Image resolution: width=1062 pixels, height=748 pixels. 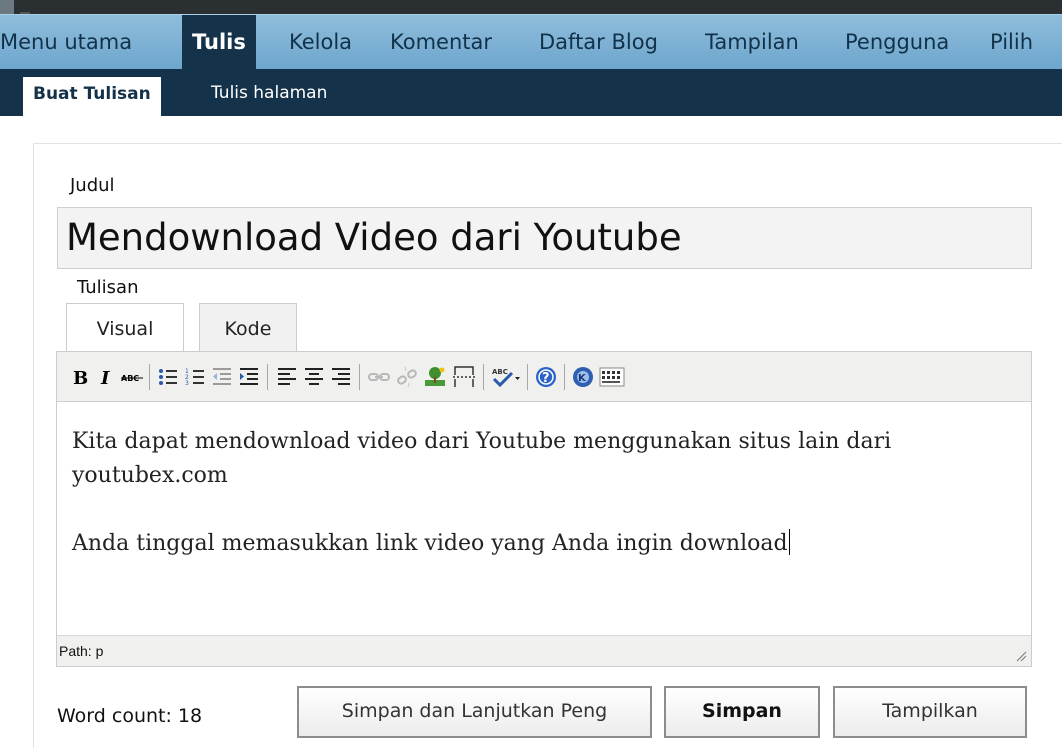 I want to click on align-right-icon, so click(x=341, y=377).